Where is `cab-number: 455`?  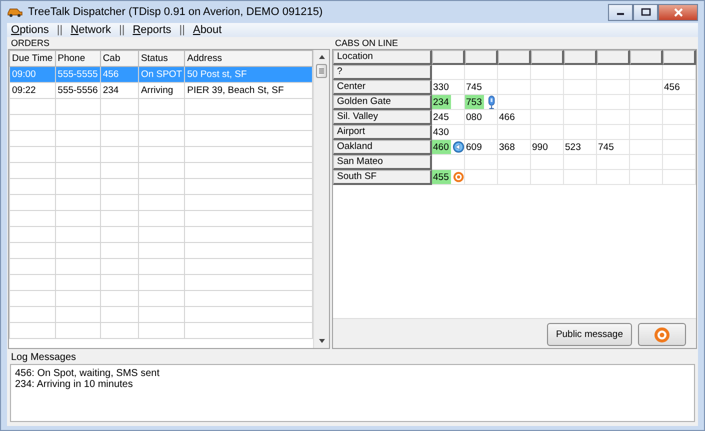 cab-number: 455 is located at coordinates (441, 177).